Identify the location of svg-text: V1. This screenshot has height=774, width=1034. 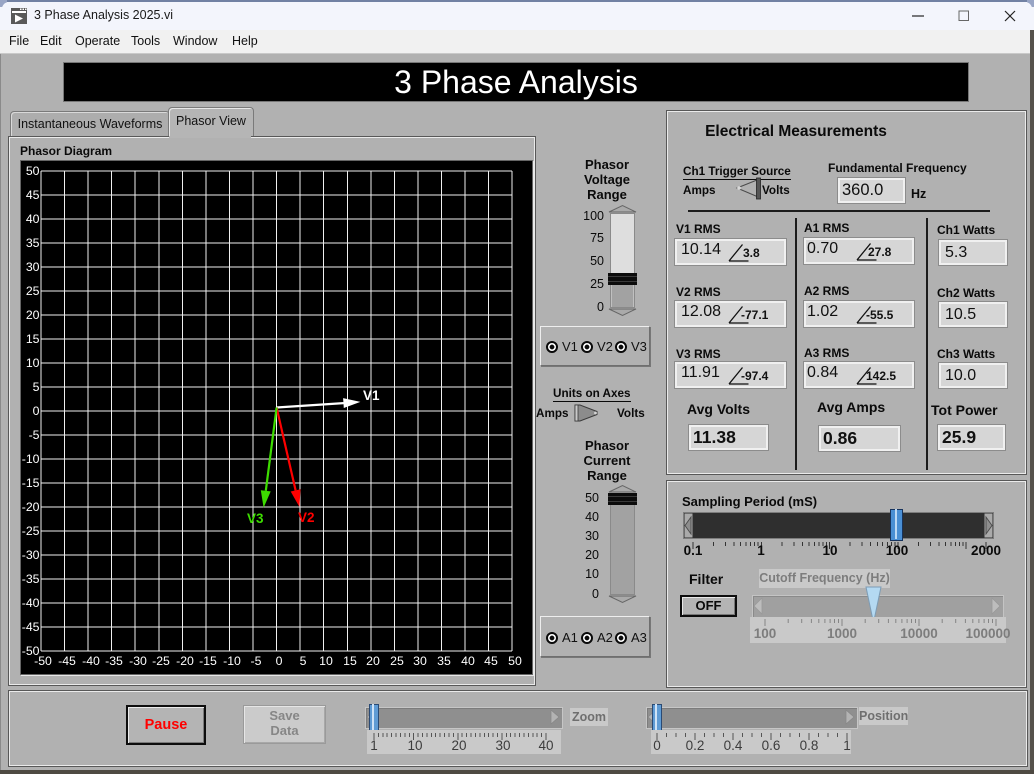
(371, 395).